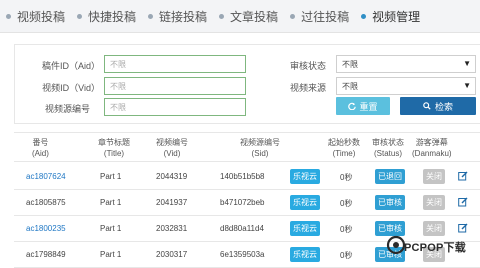 The width and height of the screenshot is (480, 268). I want to click on watermark: PCPOP下载, so click(432, 245).